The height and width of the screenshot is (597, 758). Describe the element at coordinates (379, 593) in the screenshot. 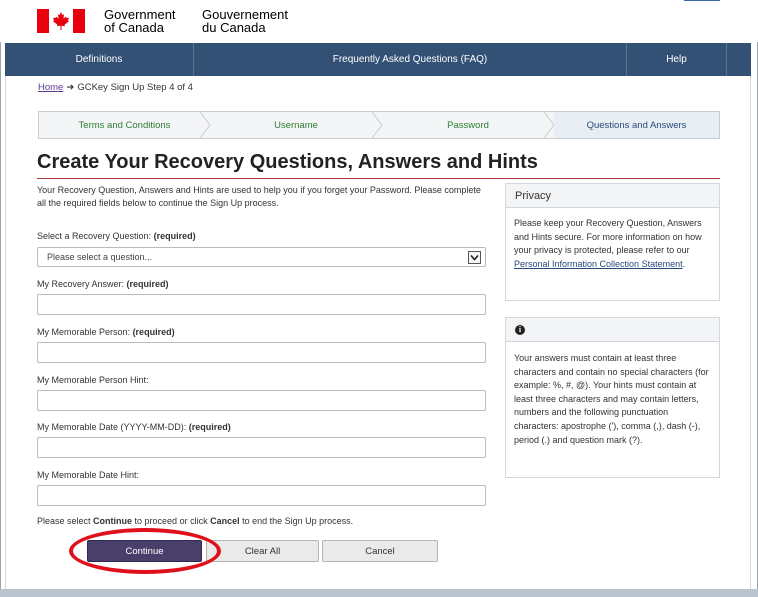

I see `window-bottom-border` at that location.